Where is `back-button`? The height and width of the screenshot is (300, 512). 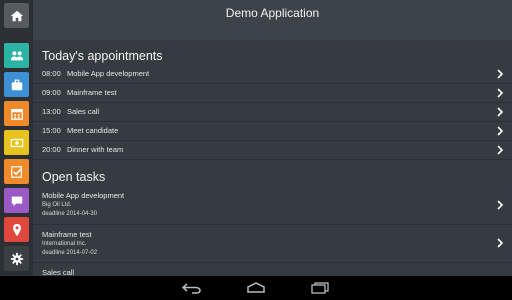 back-button is located at coordinates (192, 288).